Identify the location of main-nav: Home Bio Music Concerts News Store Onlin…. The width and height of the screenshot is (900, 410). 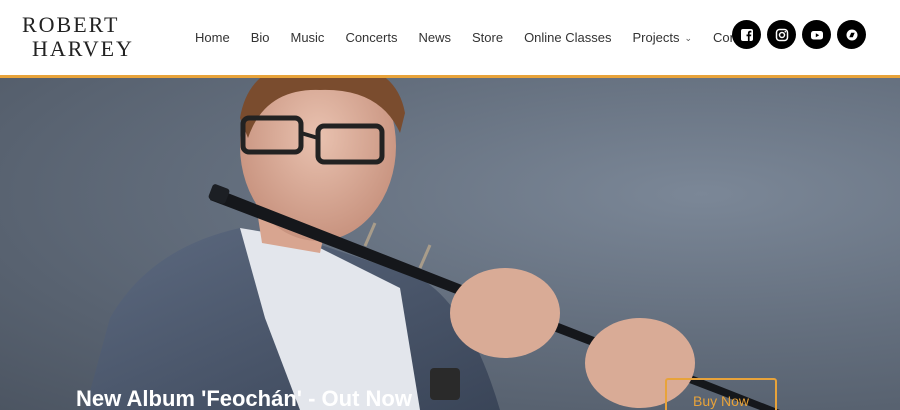
(487, 37).